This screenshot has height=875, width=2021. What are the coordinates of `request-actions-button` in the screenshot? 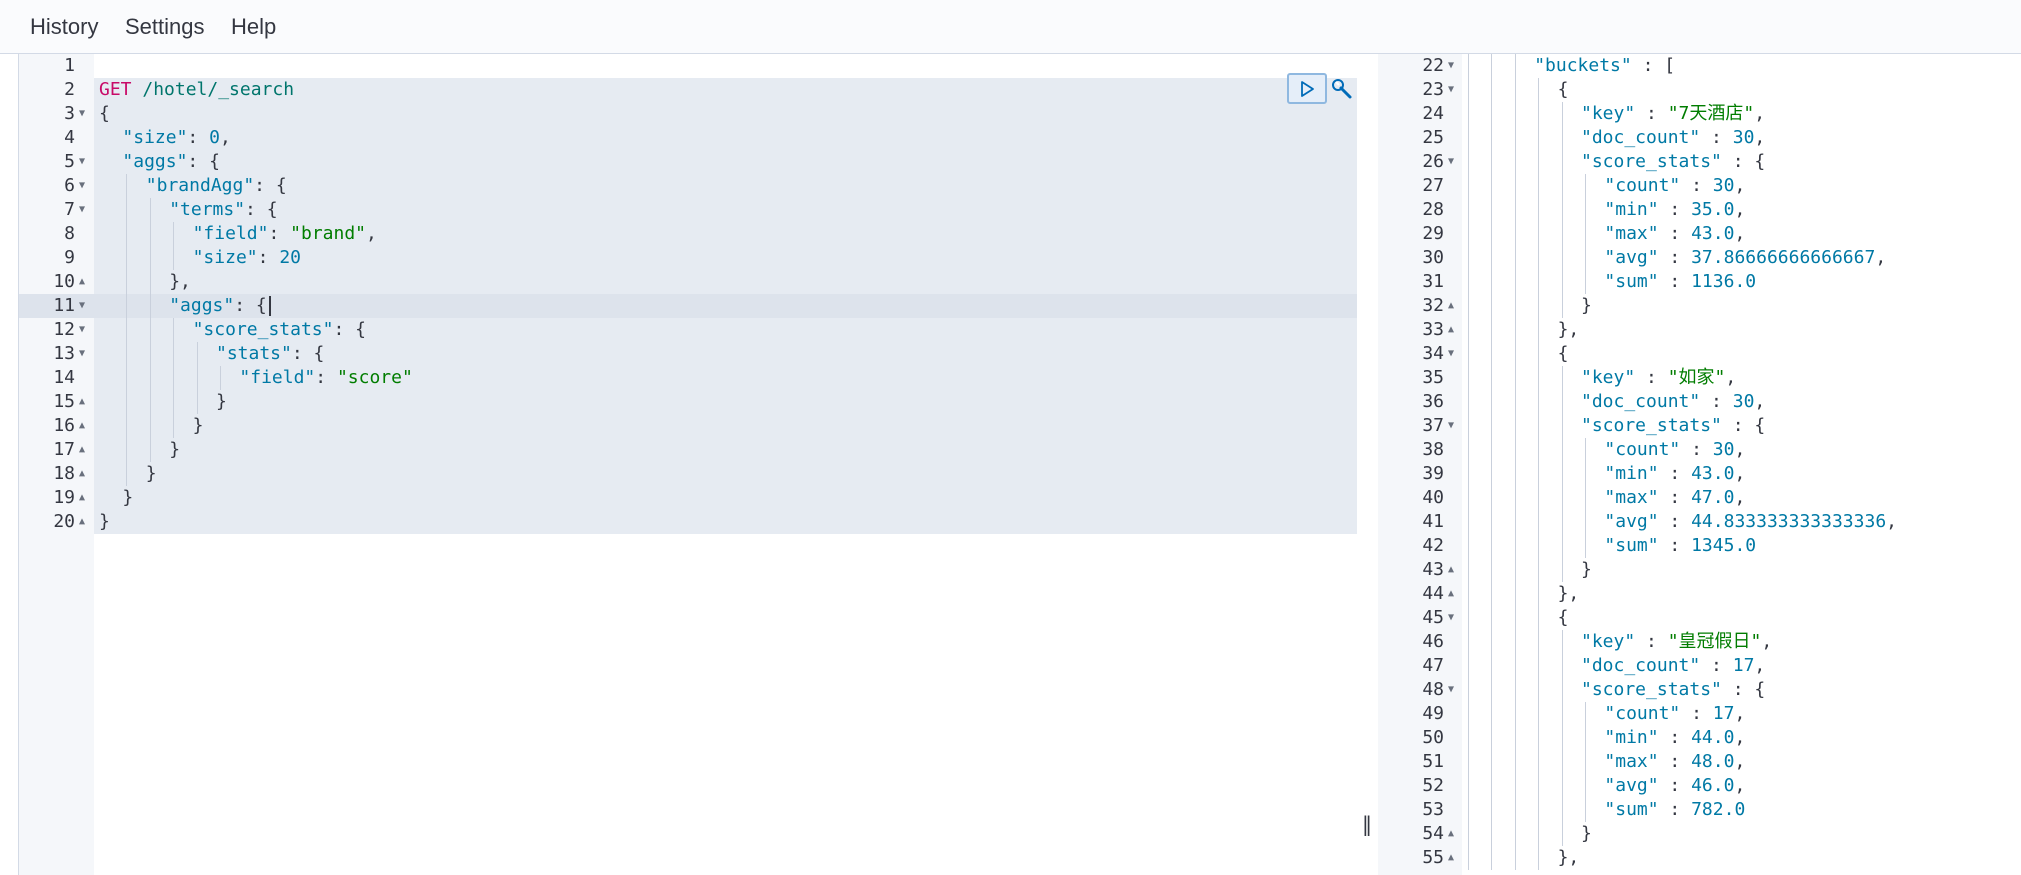 It's located at (1342, 89).